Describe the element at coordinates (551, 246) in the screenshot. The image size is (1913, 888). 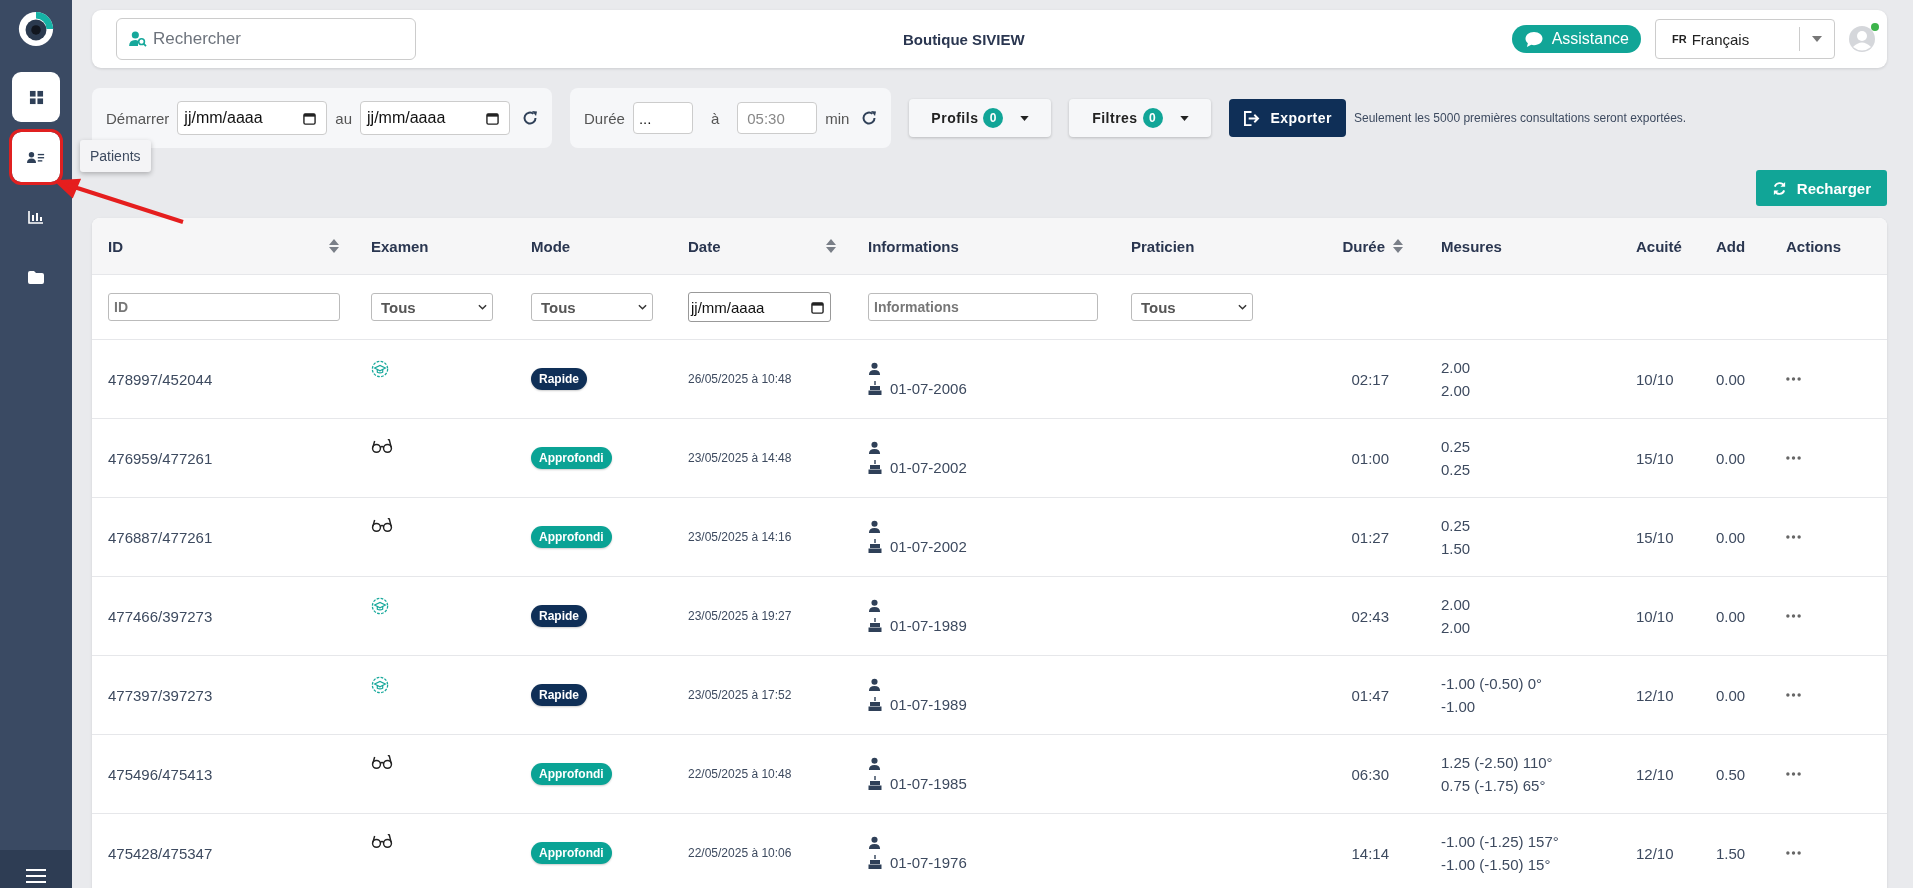
I see `column-header: Mode` at that location.